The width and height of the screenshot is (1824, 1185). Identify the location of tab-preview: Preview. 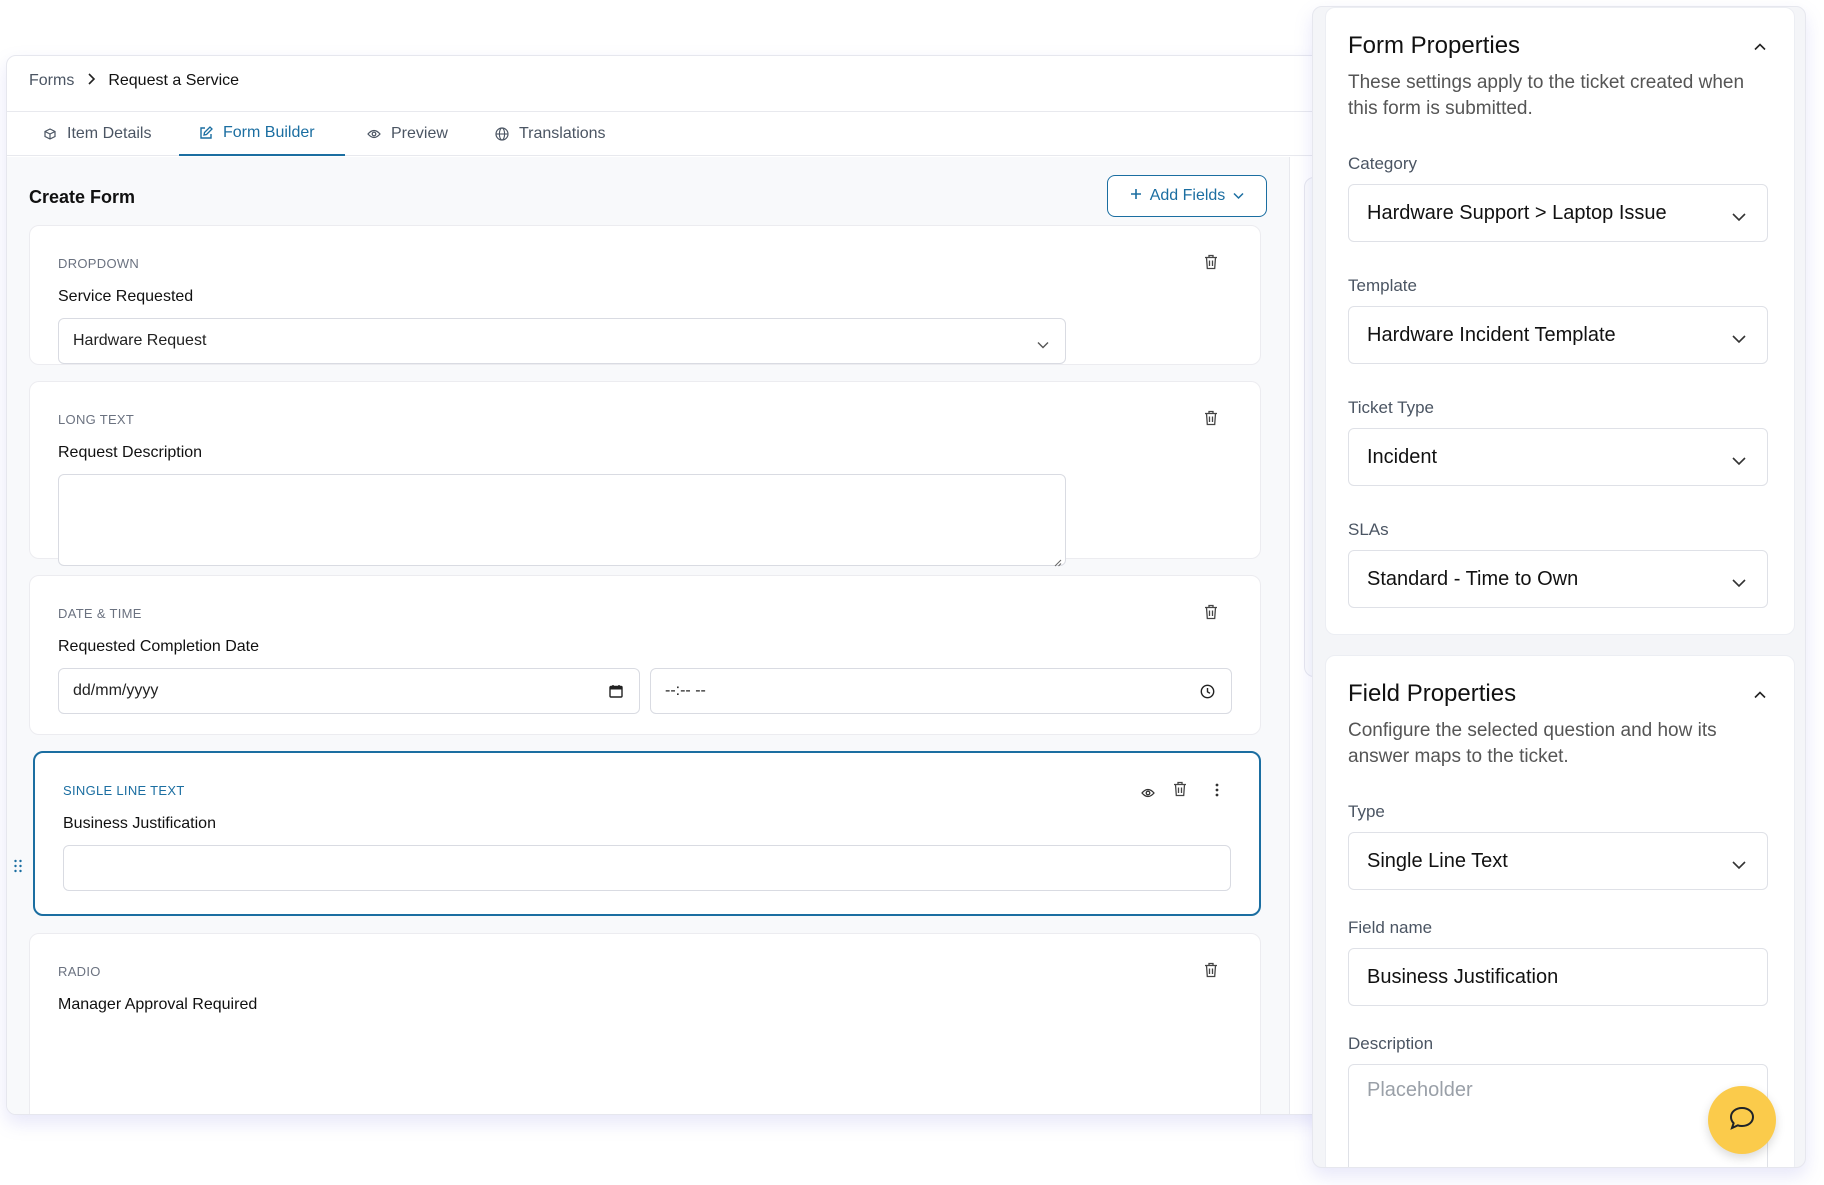
(407, 134).